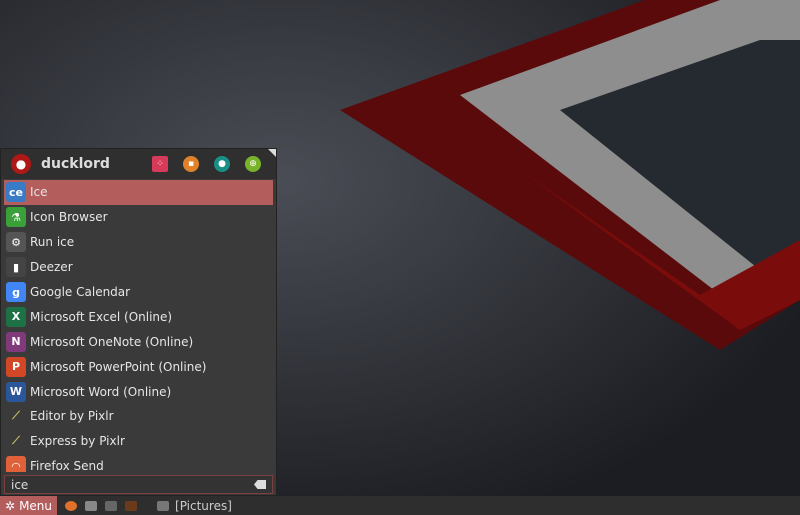 The width and height of the screenshot is (800, 515). I want to click on list-item: P Microsoft PowerPoint (Online), so click(138, 366).